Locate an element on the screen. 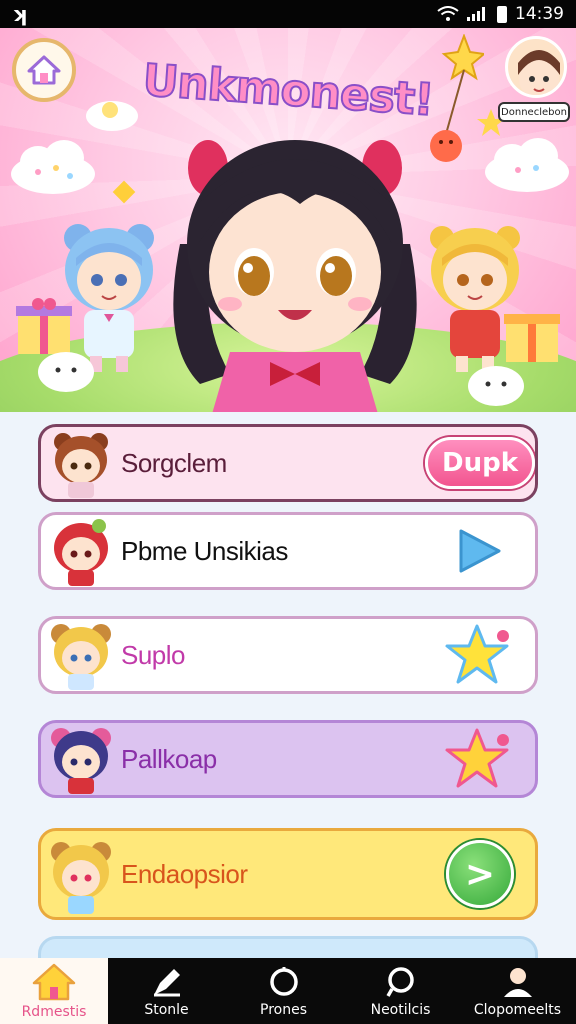 The height and width of the screenshot is (1024, 576). list-item: Pallkoap is located at coordinates (288, 759).